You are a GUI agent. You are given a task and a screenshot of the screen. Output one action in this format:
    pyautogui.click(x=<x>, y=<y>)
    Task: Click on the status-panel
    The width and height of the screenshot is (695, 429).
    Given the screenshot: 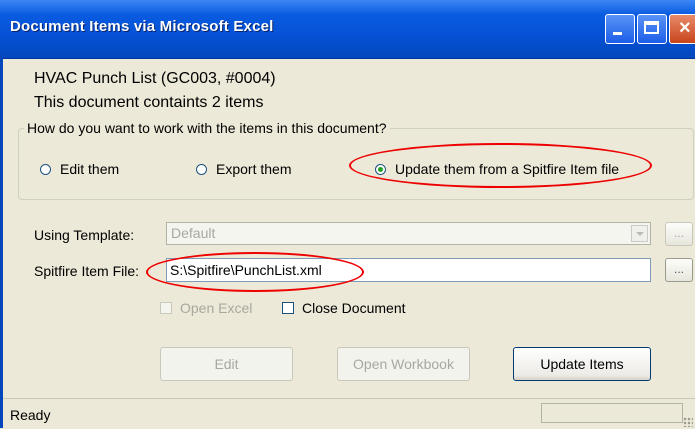 What is the action you would take?
    pyautogui.click(x=612, y=413)
    